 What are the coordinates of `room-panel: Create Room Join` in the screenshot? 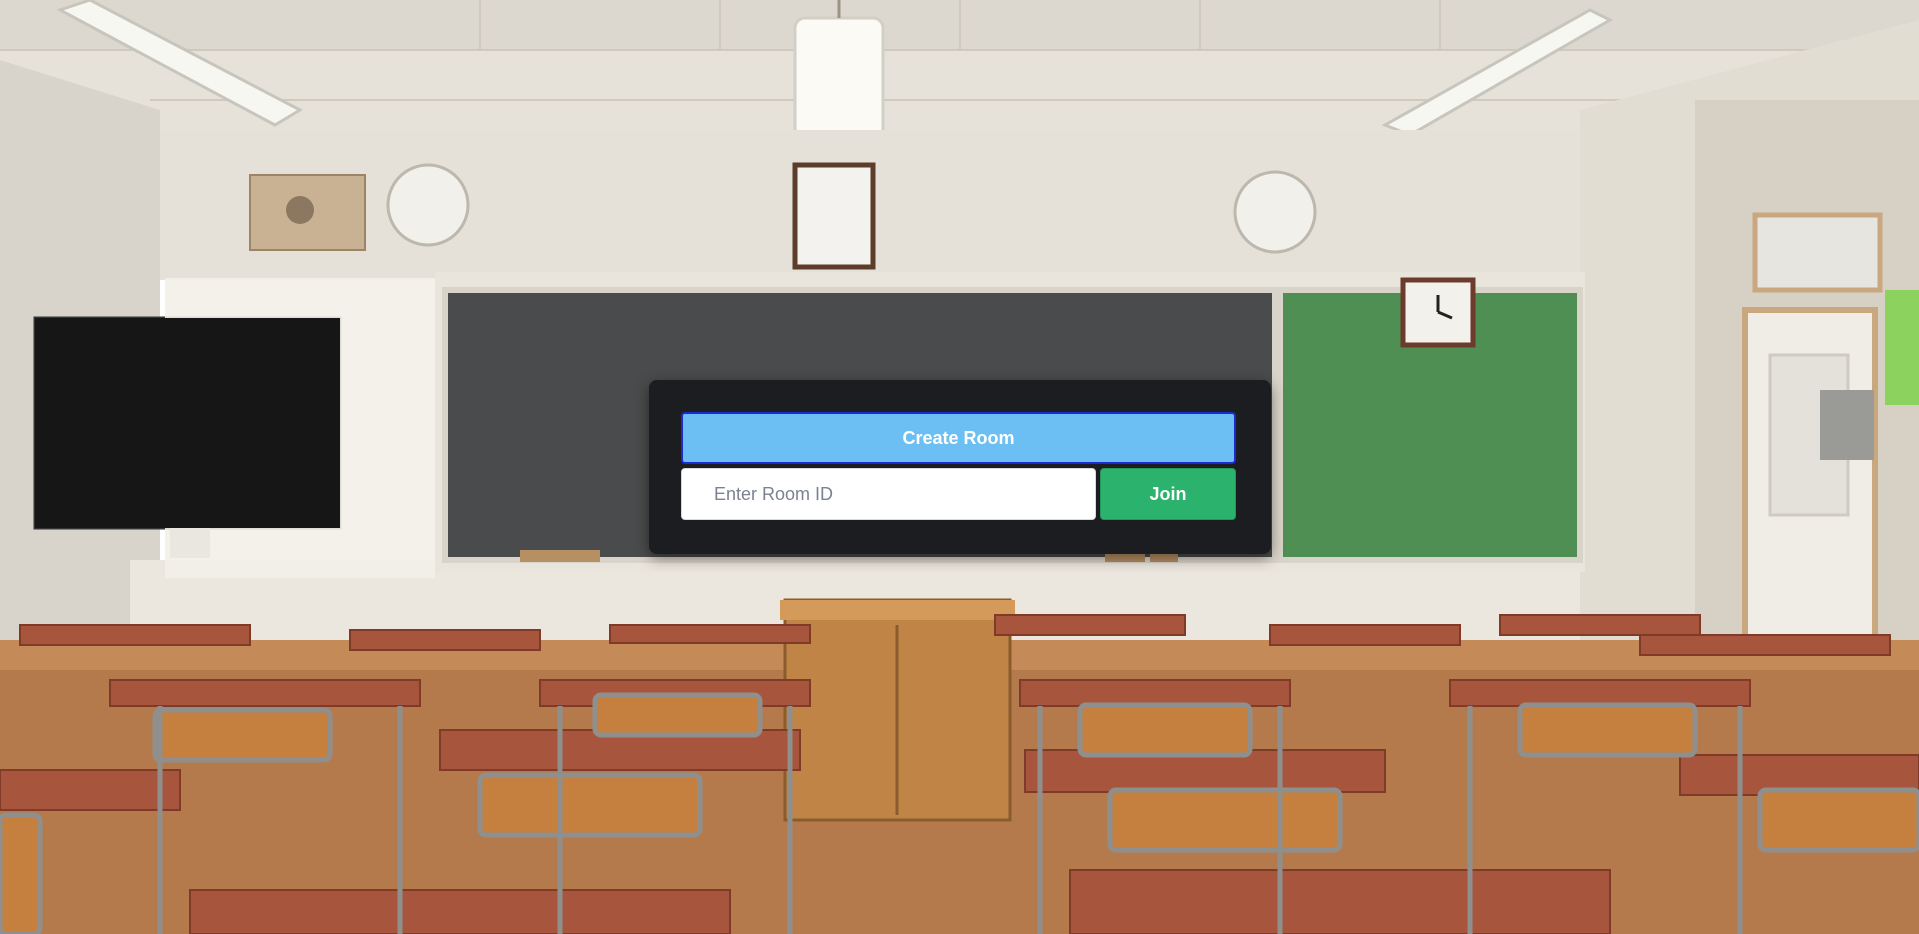 It's located at (960, 467).